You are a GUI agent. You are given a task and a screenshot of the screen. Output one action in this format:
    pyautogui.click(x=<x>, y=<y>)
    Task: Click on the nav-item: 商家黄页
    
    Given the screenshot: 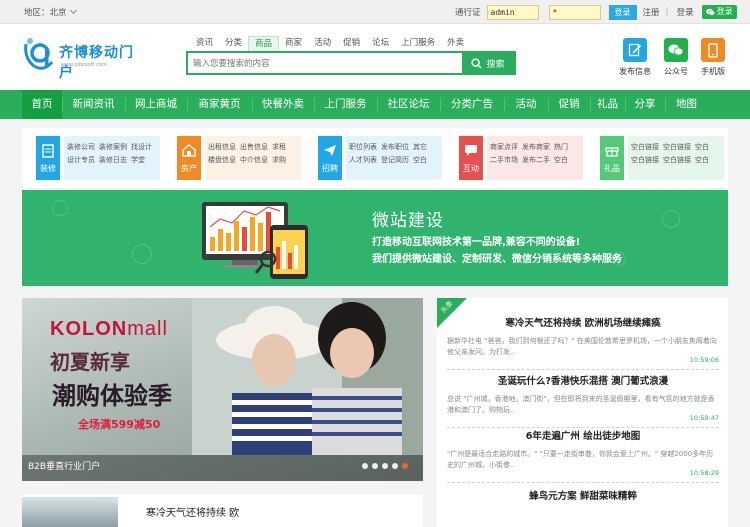 What is the action you would take?
    pyautogui.click(x=219, y=104)
    